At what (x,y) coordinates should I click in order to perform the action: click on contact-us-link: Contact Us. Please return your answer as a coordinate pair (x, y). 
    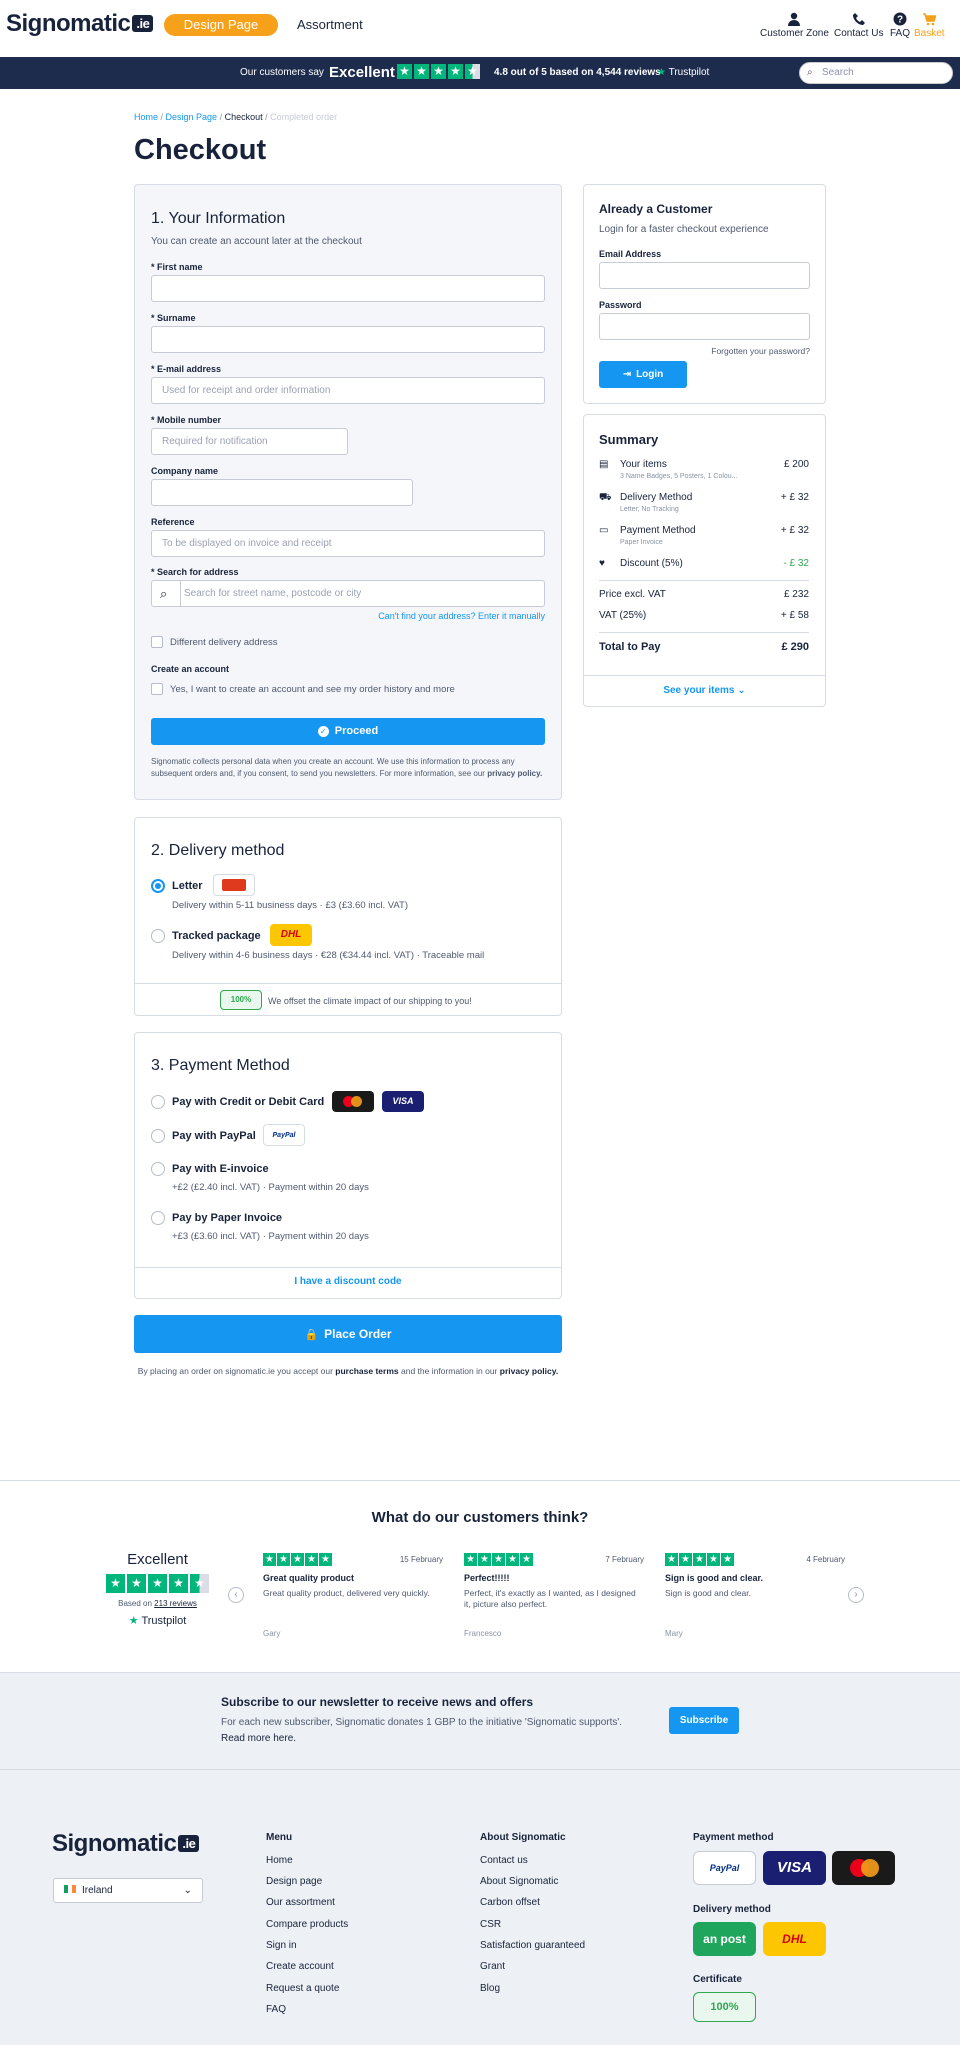
    Looking at the image, I should click on (858, 25).